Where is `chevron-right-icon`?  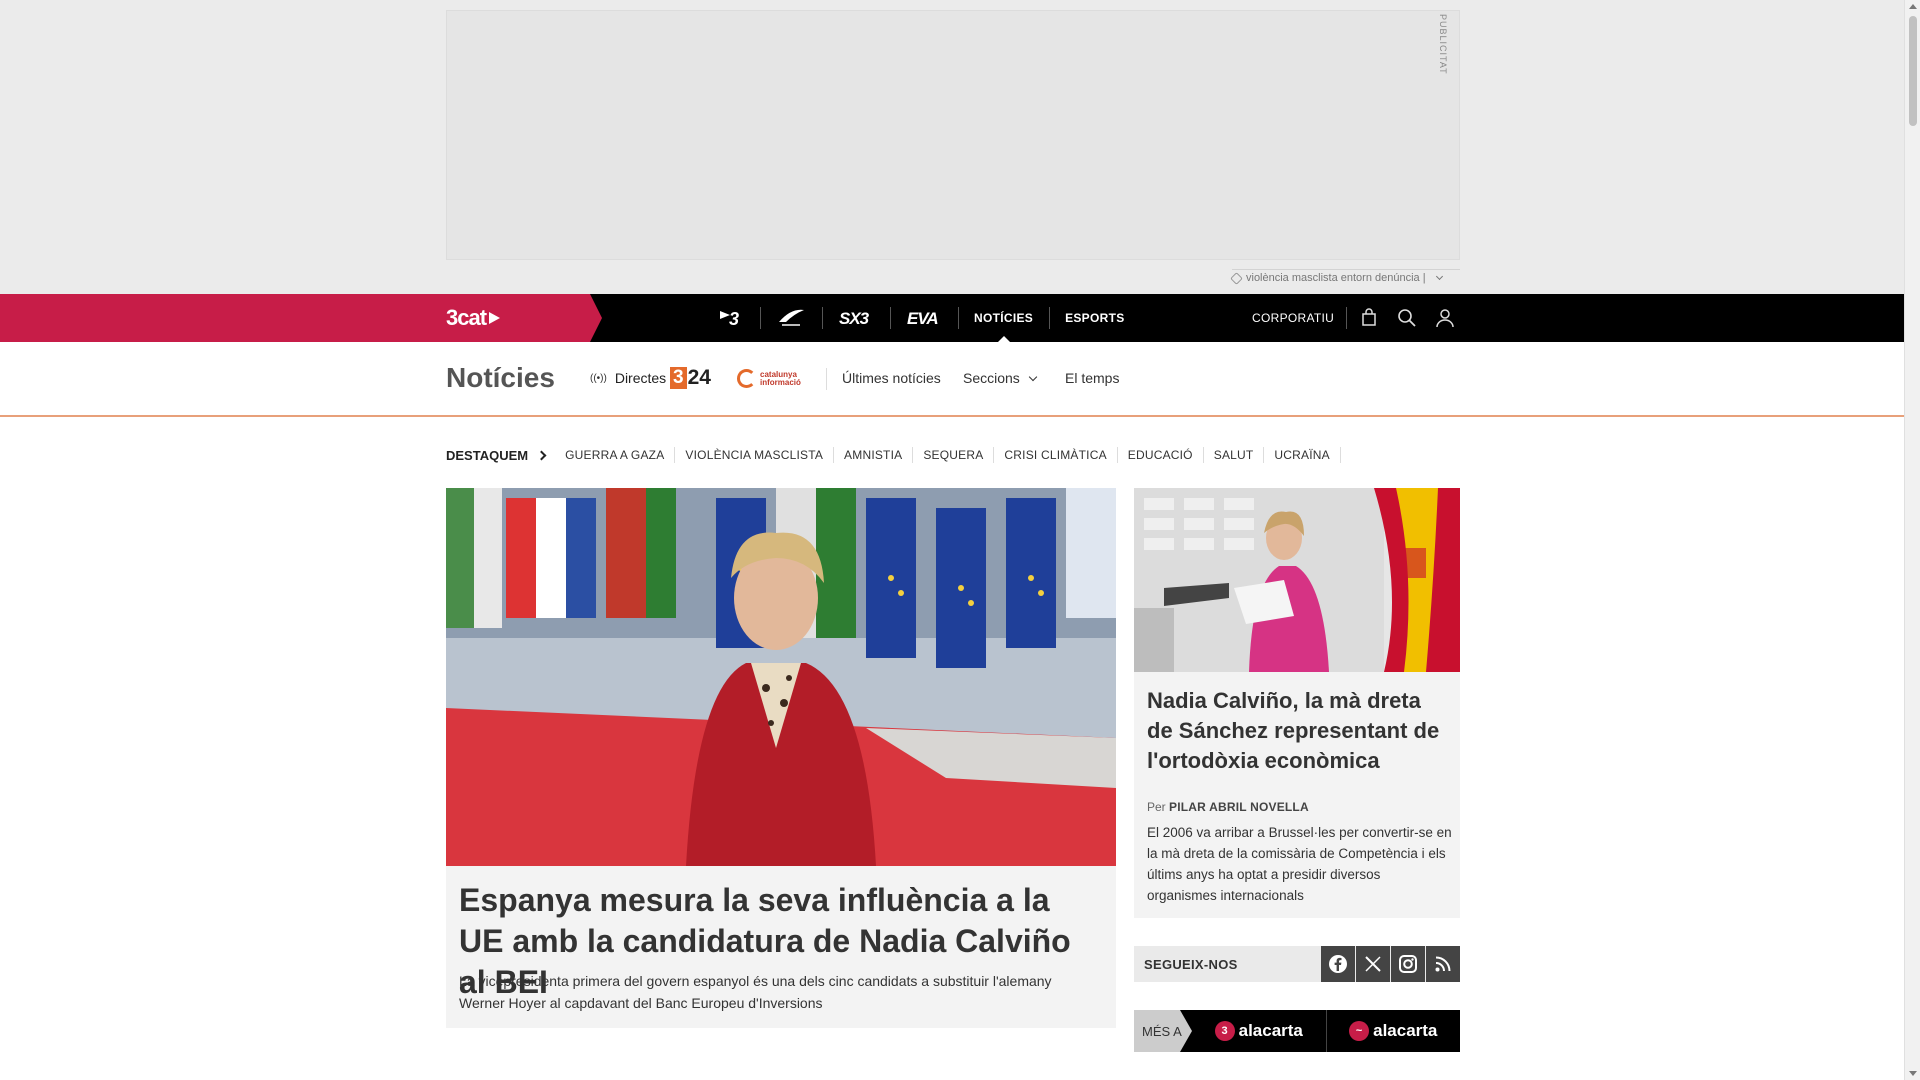
chevron-right-icon is located at coordinates (541, 455).